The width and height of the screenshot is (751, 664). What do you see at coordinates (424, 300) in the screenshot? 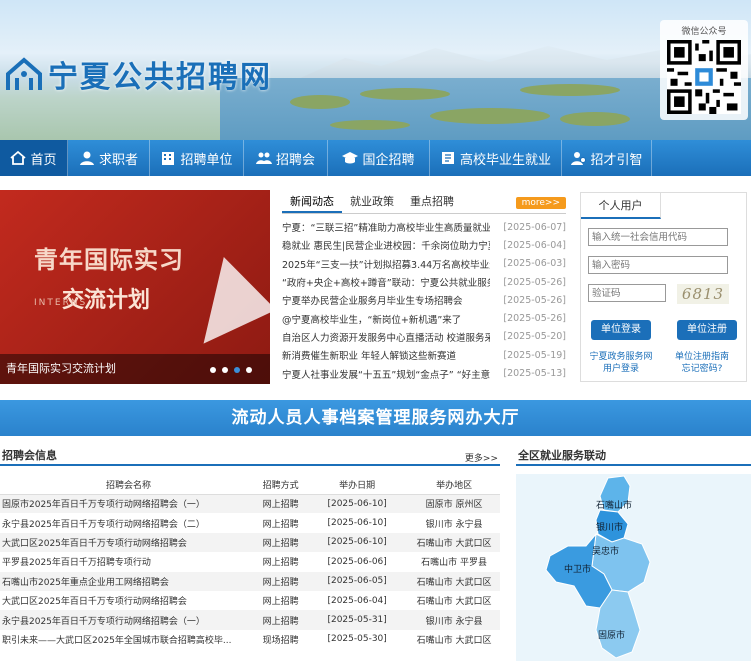
I see `news-item: 宁夏举办民营企业服务月毕业生专场招聘会 [2025-05-26]` at bounding box center [424, 300].